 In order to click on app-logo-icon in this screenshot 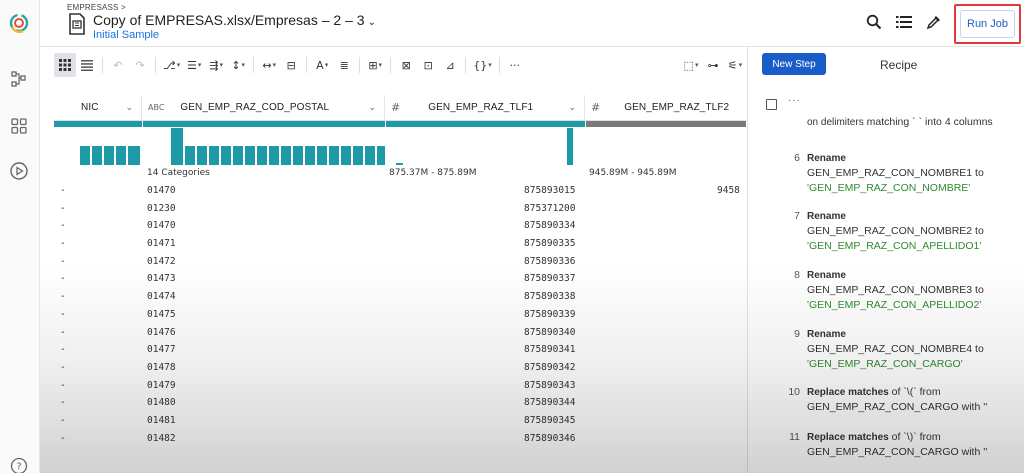, I will do `click(19, 23)`.